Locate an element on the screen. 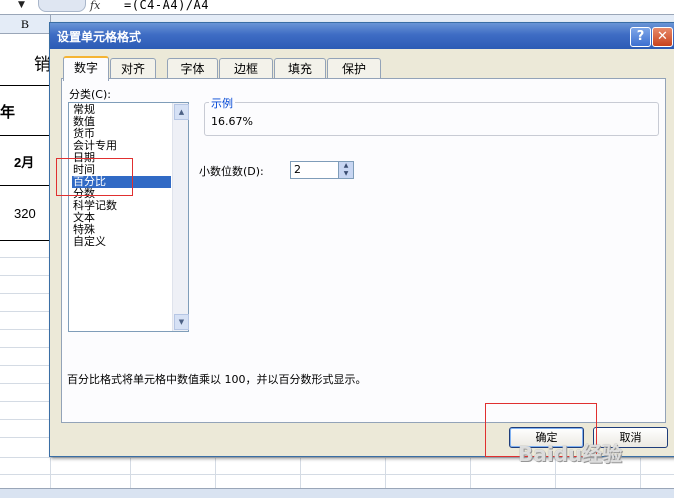 Image resolution: width=674 pixels, height=498 pixels. tab-border: 边框 is located at coordinates (246, 68).